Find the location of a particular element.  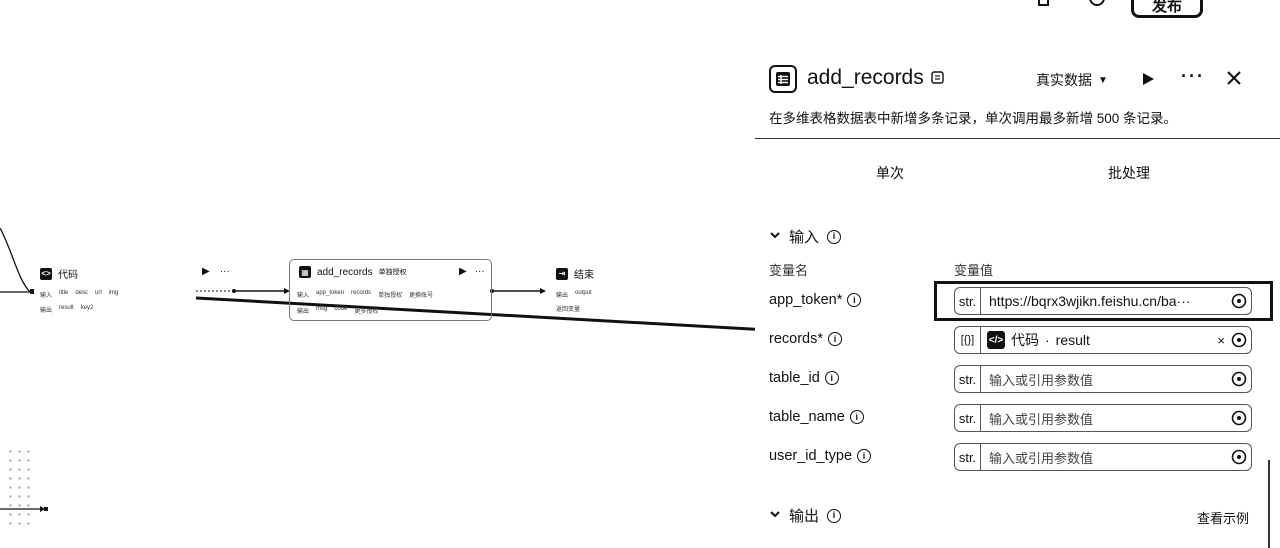

clear-icon: × is located at coordinates (1221, 340).